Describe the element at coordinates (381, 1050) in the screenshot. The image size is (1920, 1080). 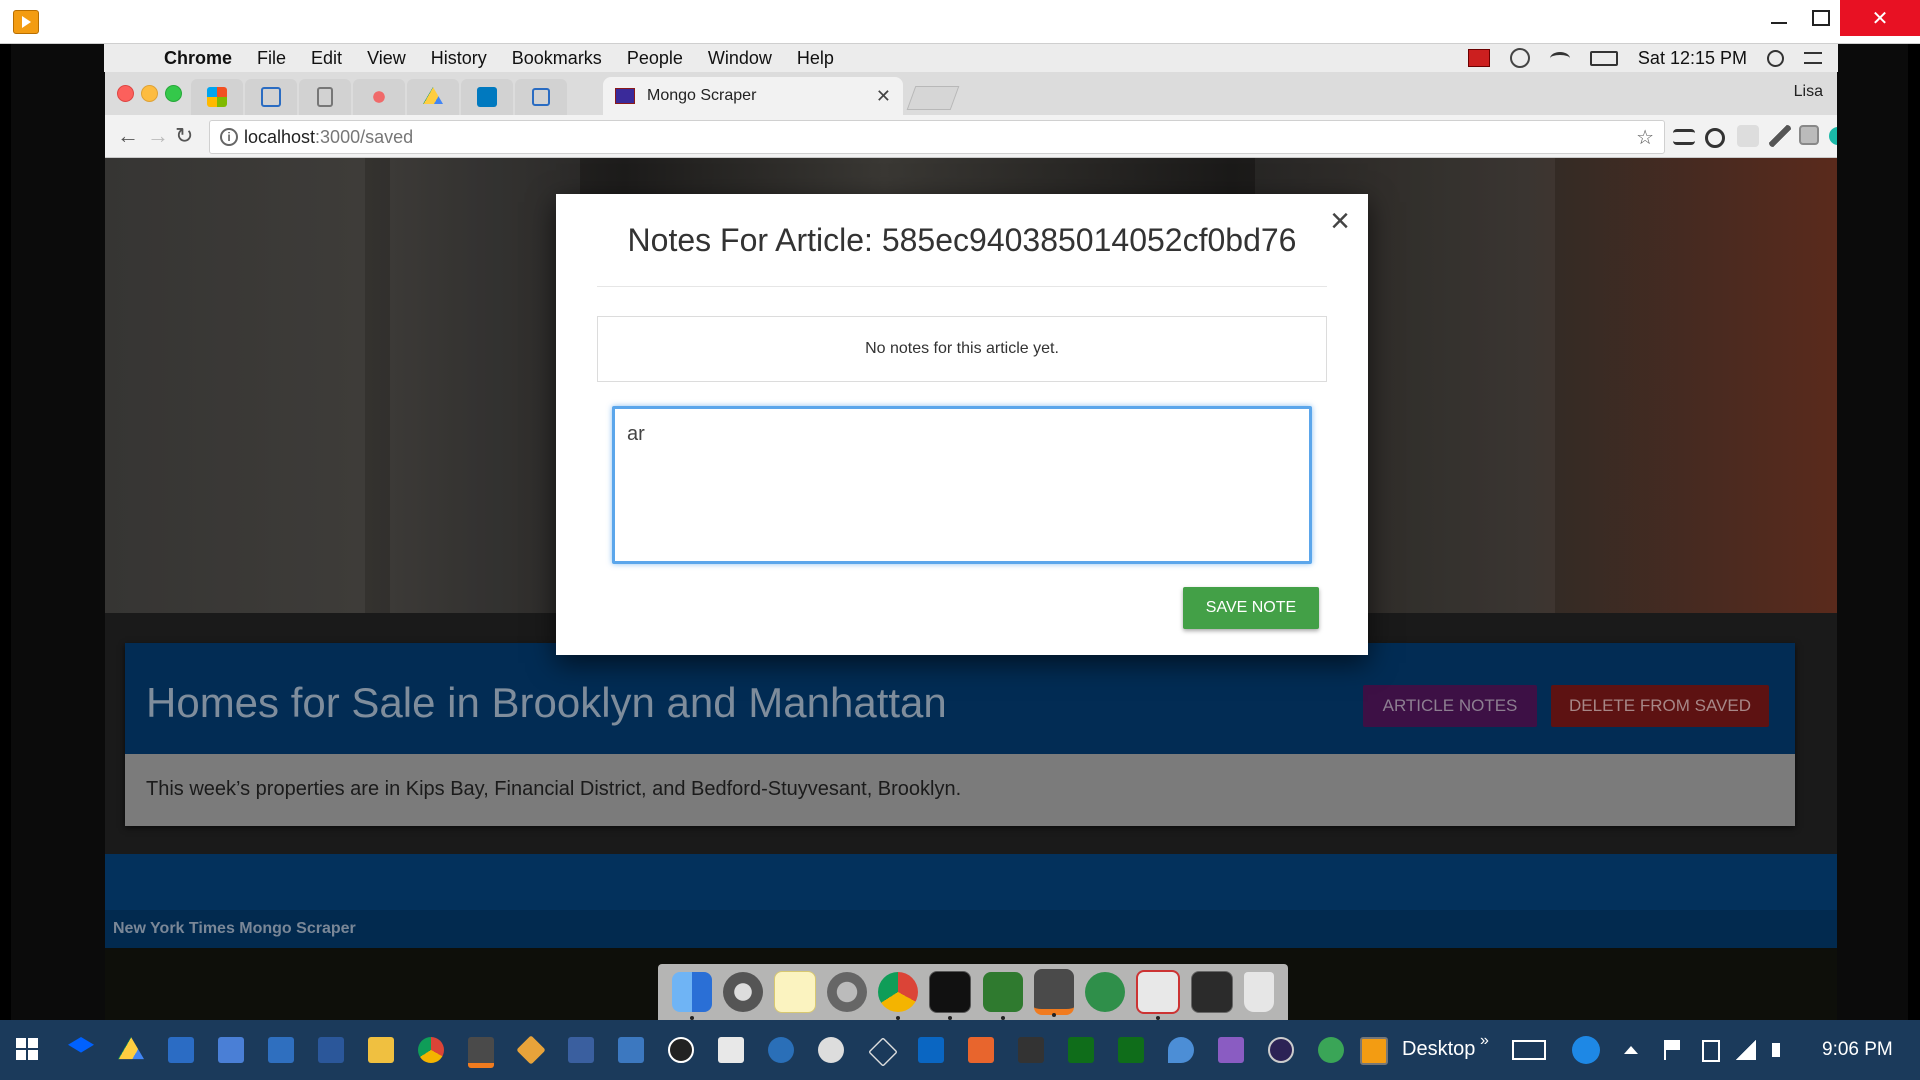
I see `file-explorer-icon` at that location.